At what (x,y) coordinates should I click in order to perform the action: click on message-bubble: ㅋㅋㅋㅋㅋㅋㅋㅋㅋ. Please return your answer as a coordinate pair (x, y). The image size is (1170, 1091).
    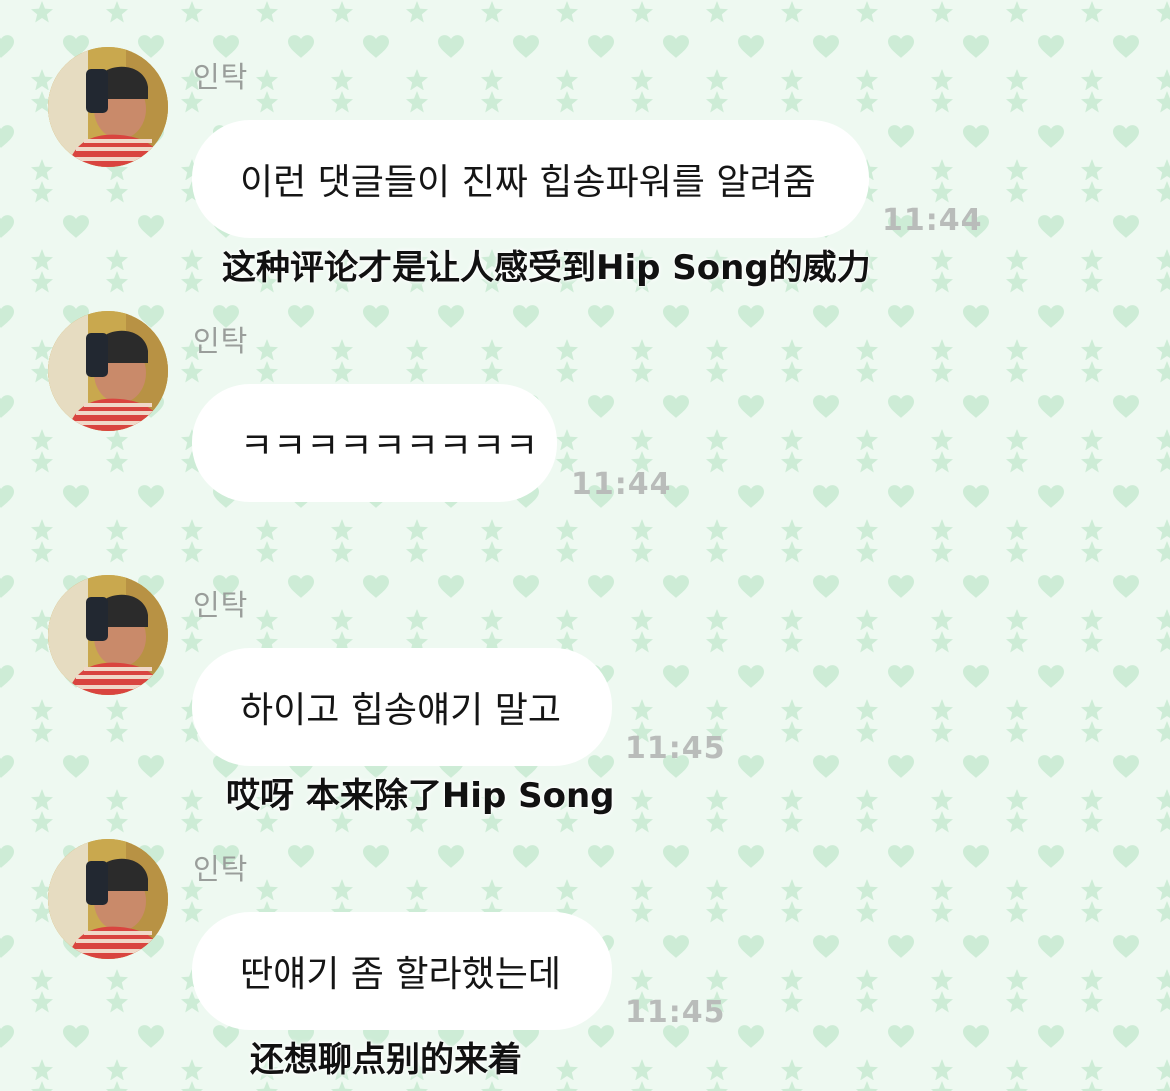
    Looking at the image, I should click on (374, 443).